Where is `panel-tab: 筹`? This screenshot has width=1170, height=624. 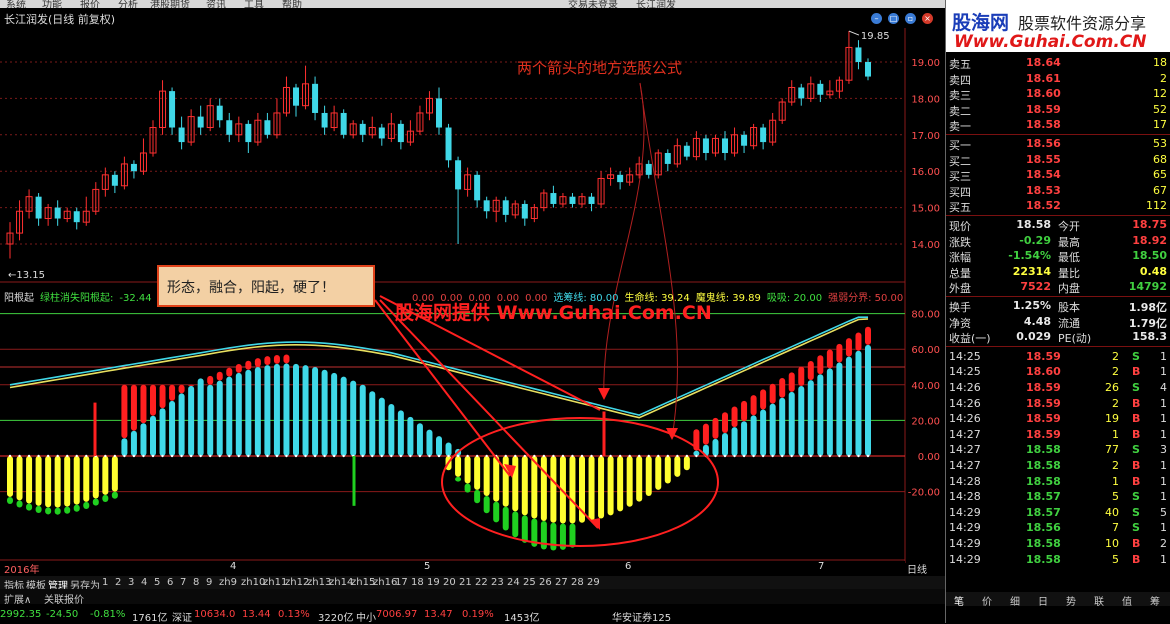
panel-tab: 筹 is located at coordinates (1155, 600).